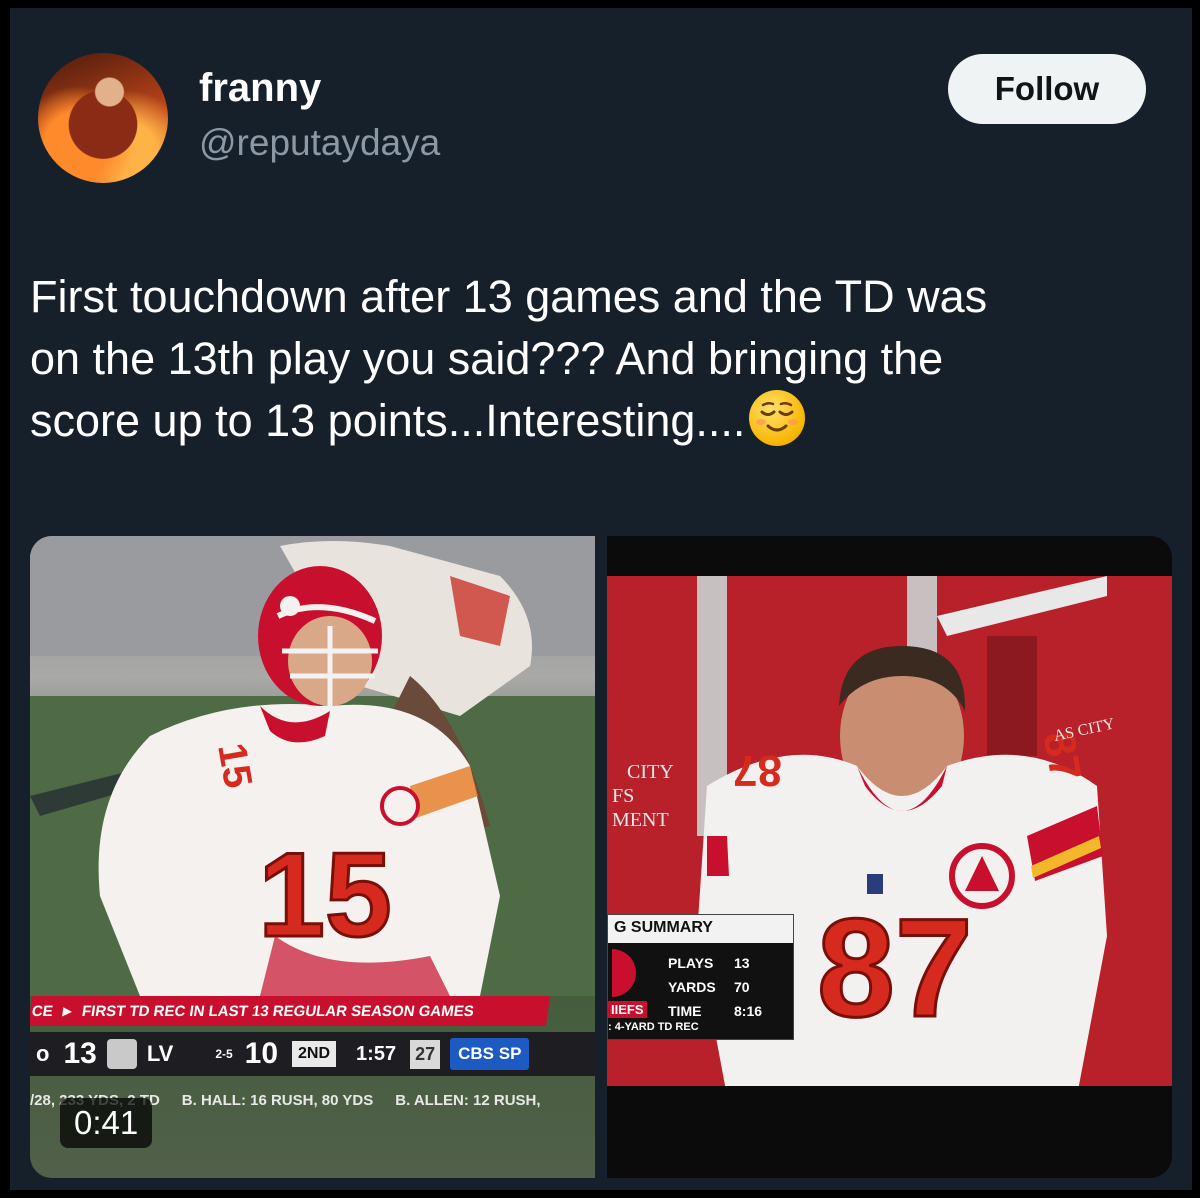 Image resolution: width=1200 pixels, height=1198 pixels. I want to click on summary-value: 13, so click(742, 963).